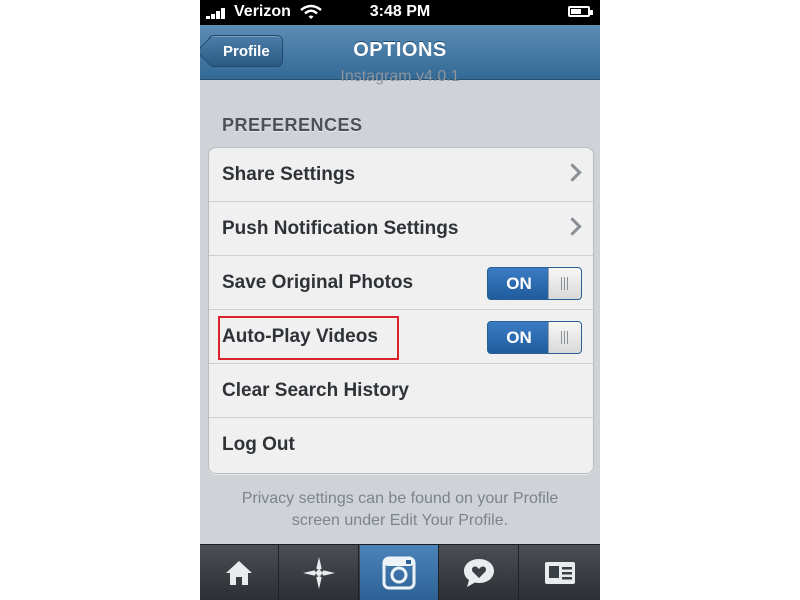  Describe the element at coordinates (258, 444) in the screenshot. I see `row-label: Log Out` at that location.